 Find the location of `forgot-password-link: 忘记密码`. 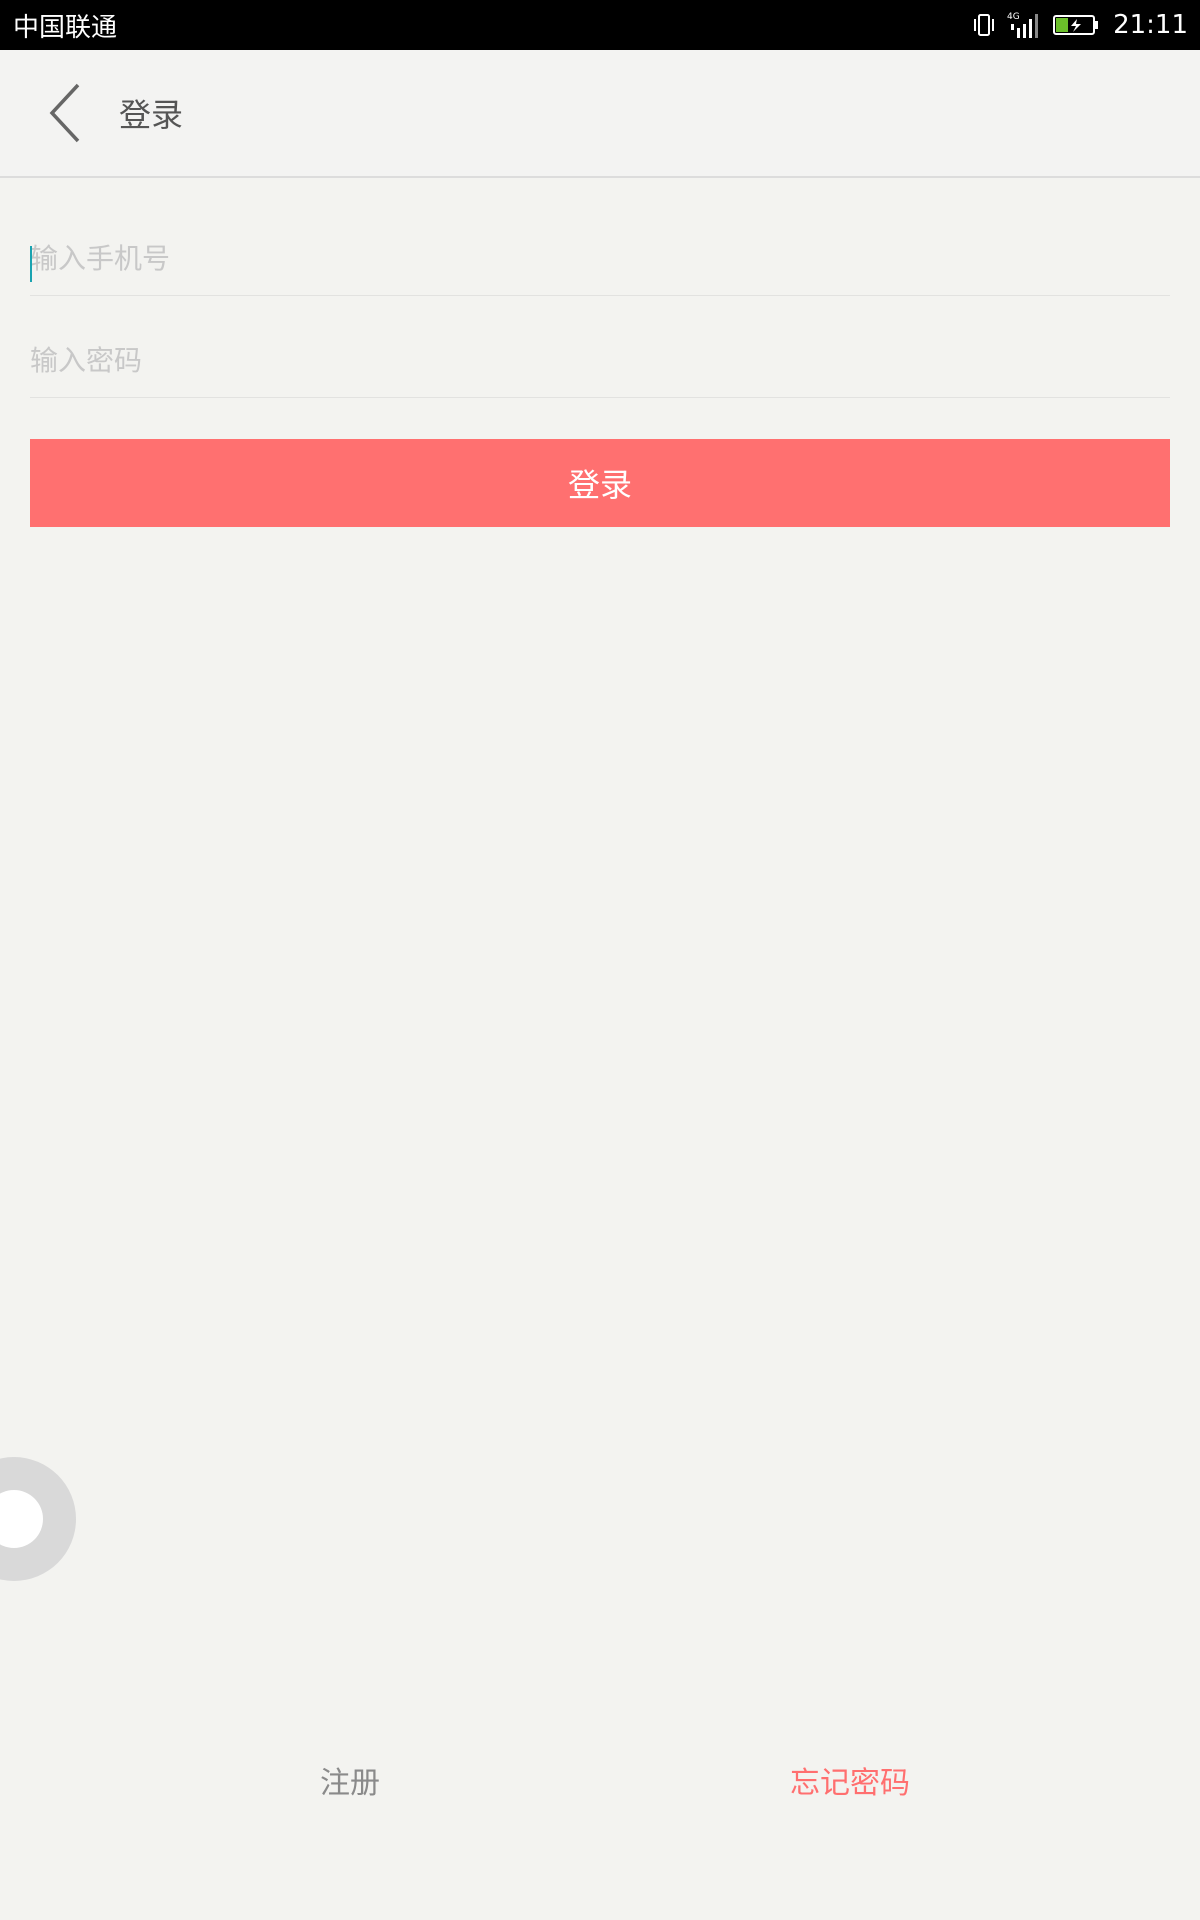

forgot-password-link: 忘记密码 is located at coordinates (850, 1780).